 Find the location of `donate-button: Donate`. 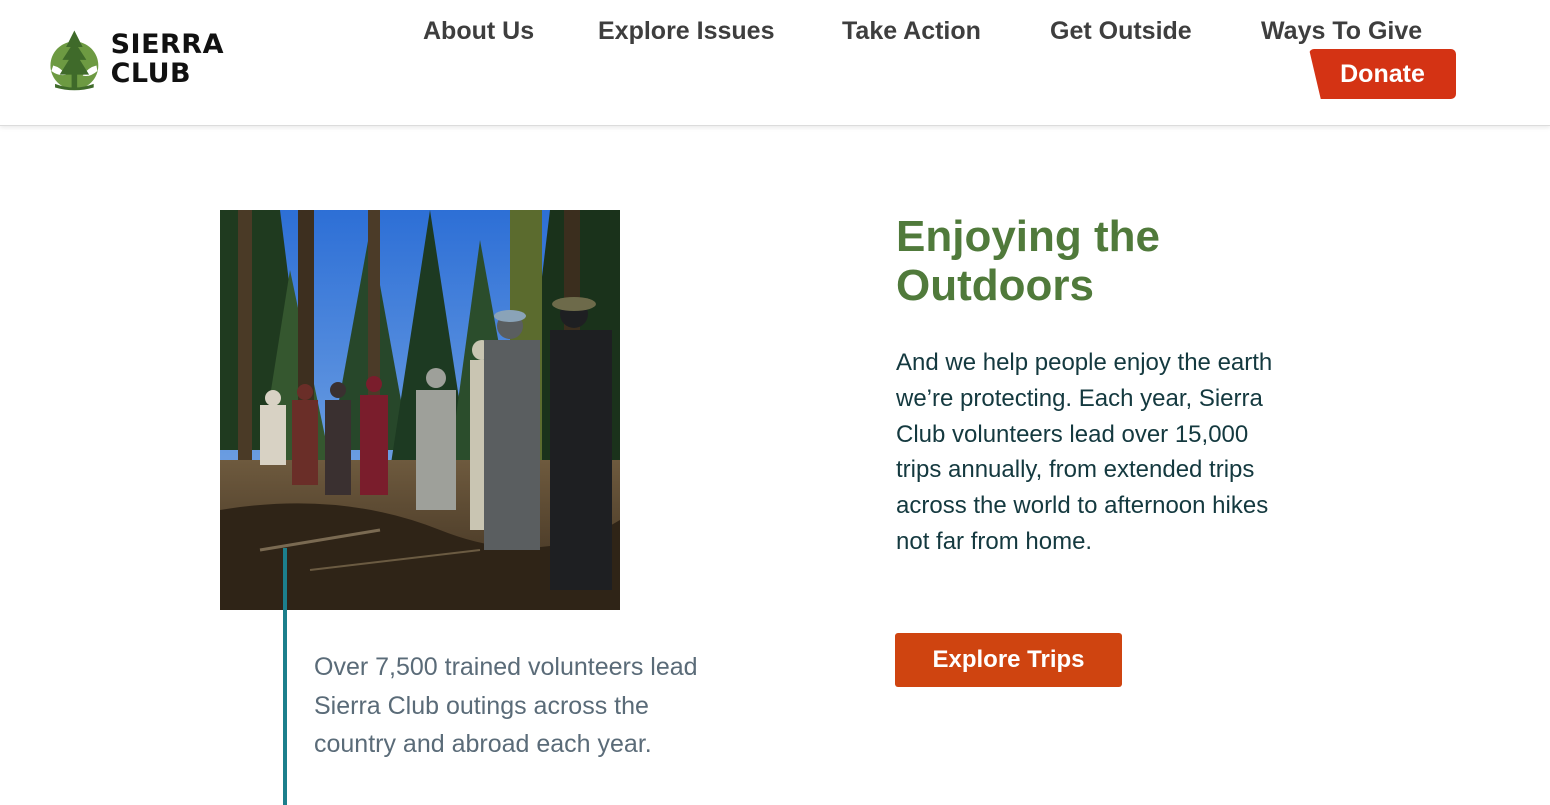

donate-button: Donate is located at coordinates (1382, 74).